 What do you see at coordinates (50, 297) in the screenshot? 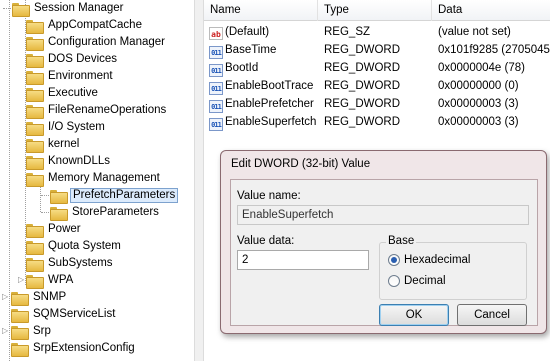
I see `tree-item-label: SNMP` at bounding box center [50, 297].